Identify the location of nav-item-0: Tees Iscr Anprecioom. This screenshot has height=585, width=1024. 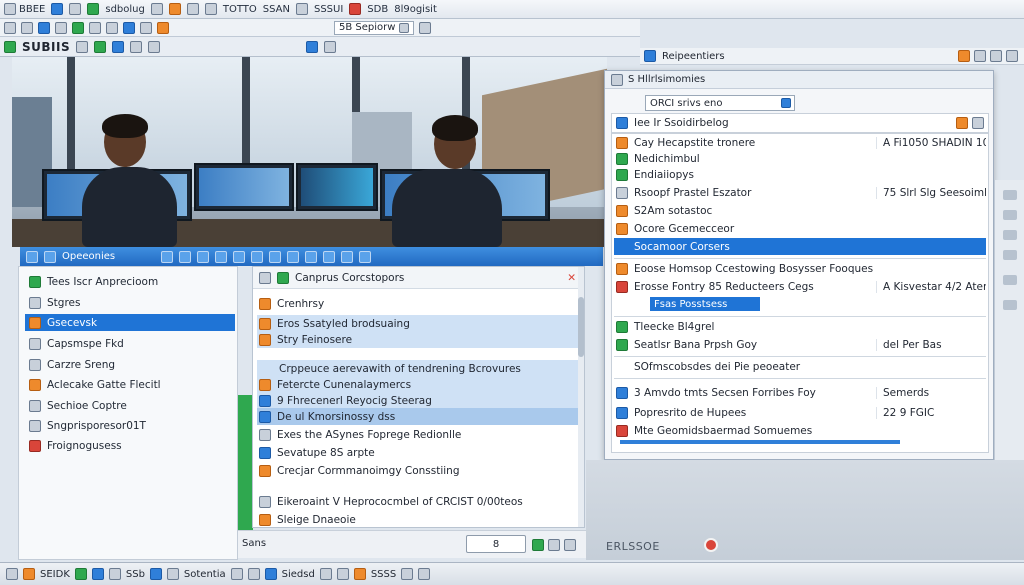
(130, 281).